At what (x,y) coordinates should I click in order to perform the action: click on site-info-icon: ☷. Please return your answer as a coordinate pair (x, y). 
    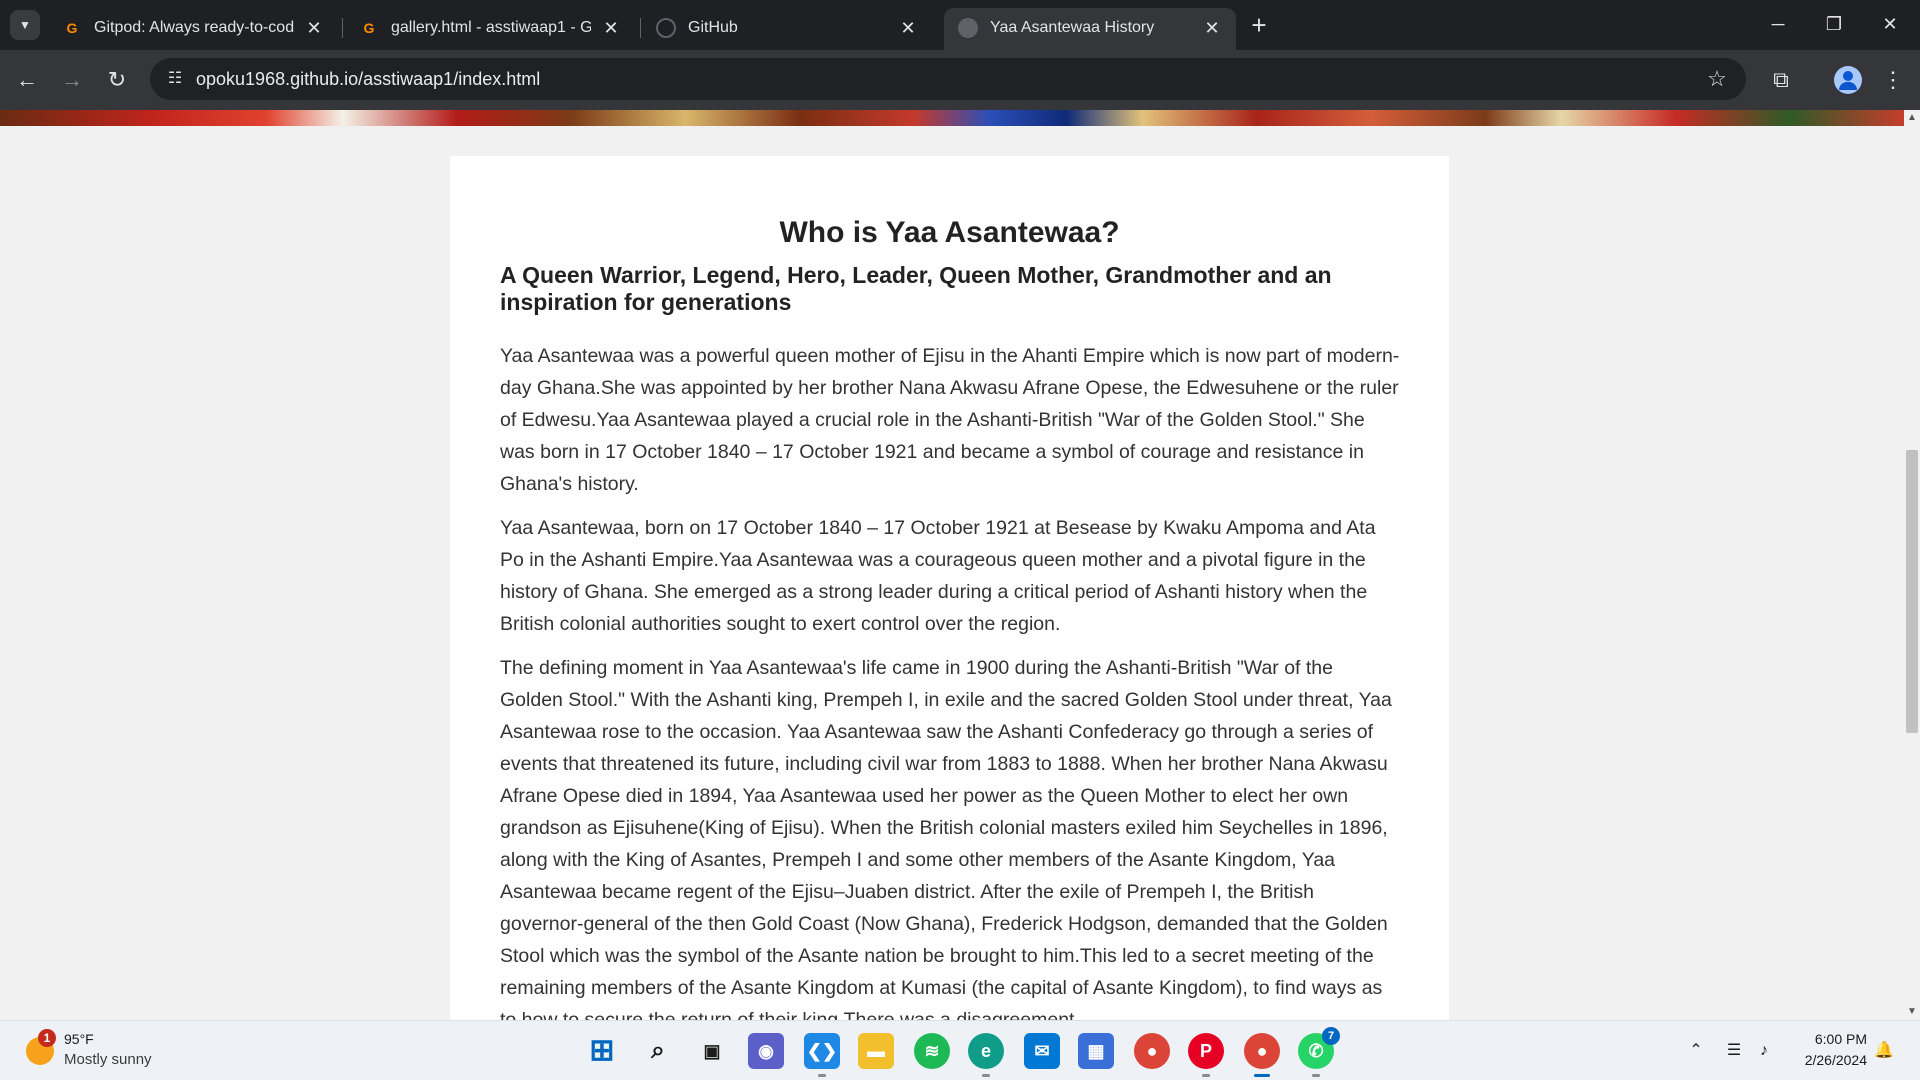
    Looking at the image, I should click on (175, 79).